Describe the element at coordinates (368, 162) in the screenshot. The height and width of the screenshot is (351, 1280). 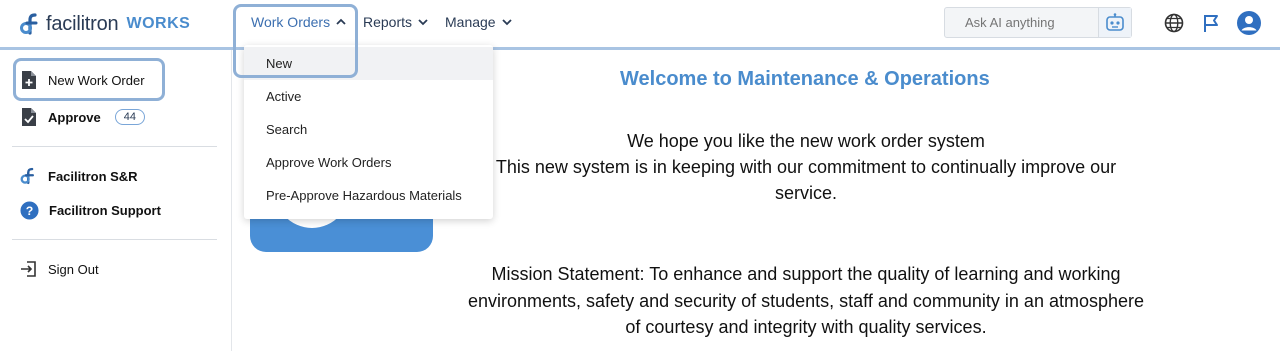
I see `menu-item-approve-work-orders: Approve Work Orders` at that location.